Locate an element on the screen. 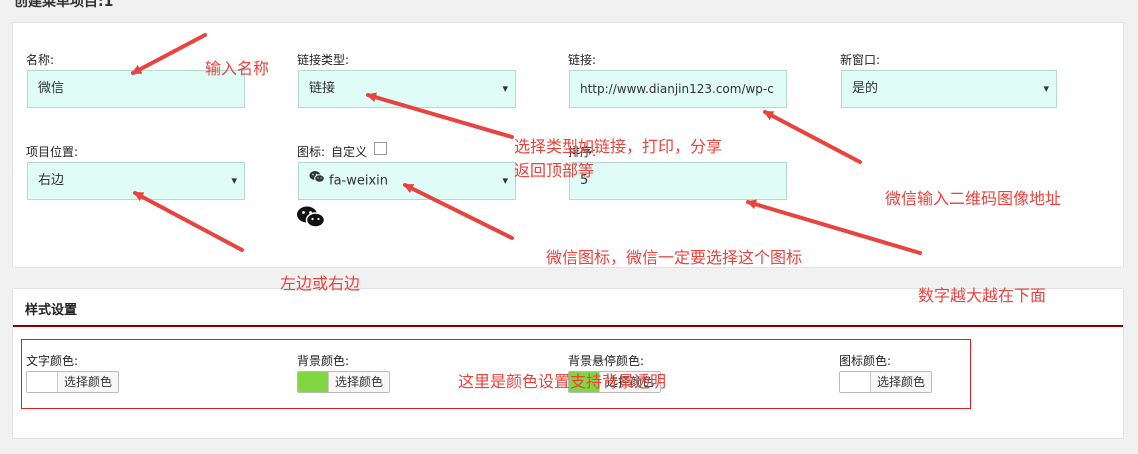 The height and width of the screenshot is (454, 1138). link-type-label: 链接类型: is located at coordinates (323, 60).